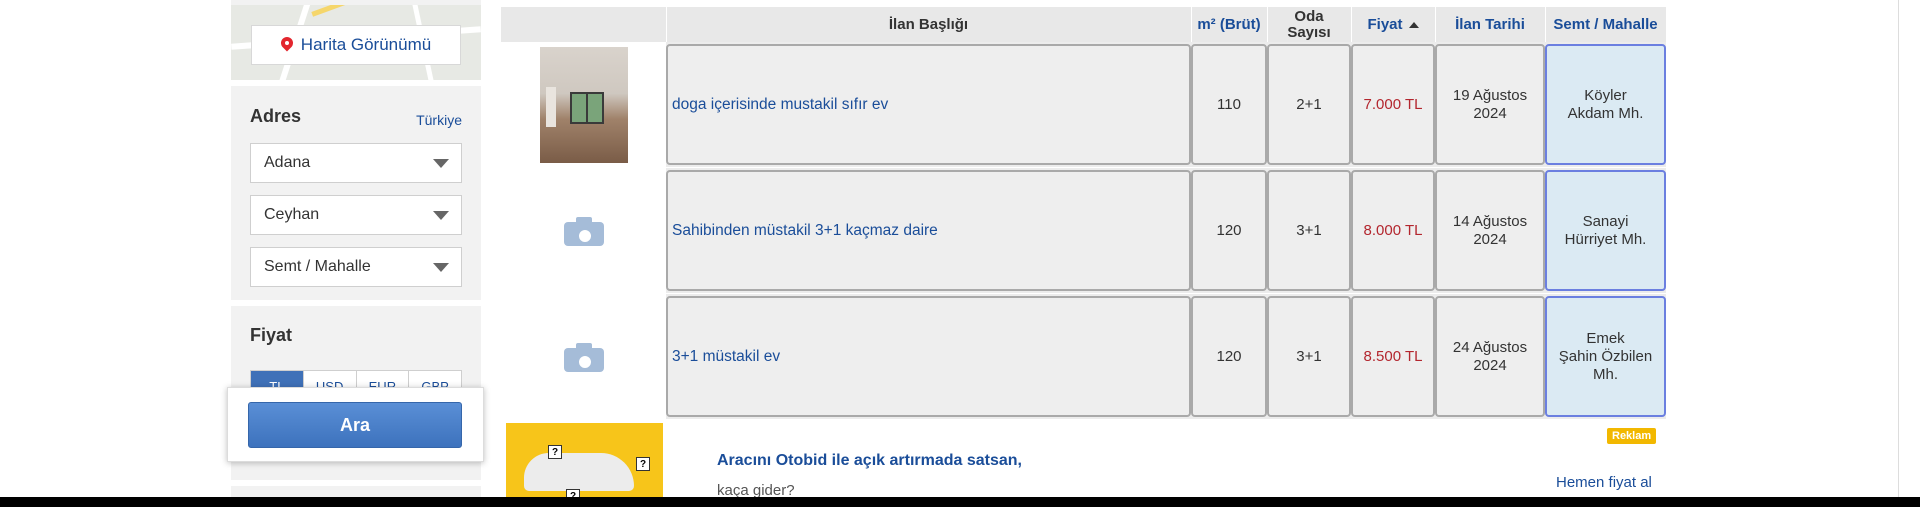 The height and width of the screenshot is (507, 1920). Describe the element at coordinates (1393, 230) in the screenshot. I see `listing-price: 8.000 TL` at that location.